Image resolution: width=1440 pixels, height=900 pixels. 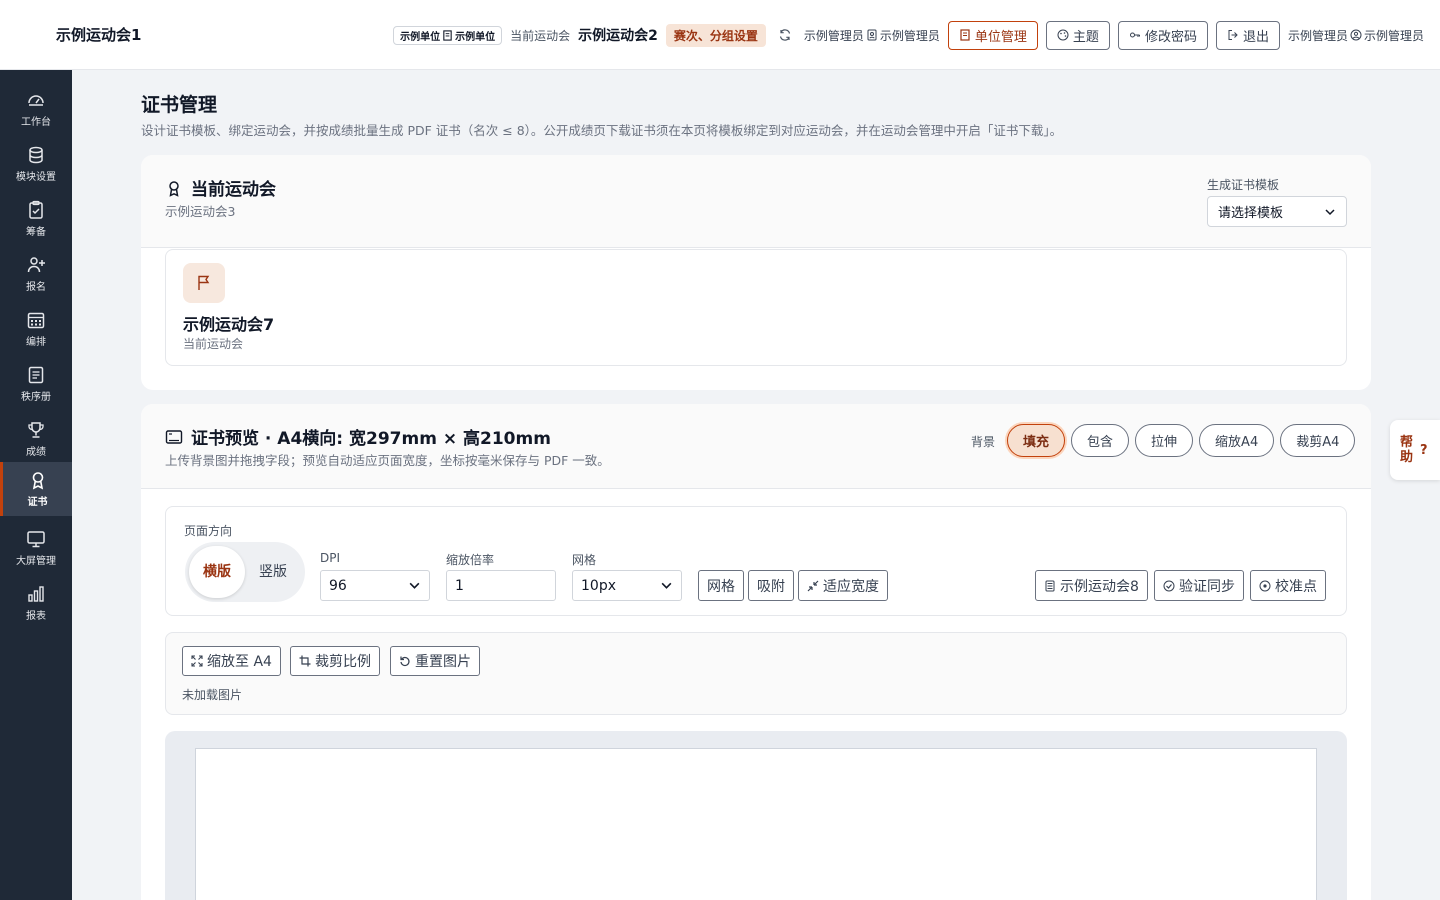 I want to click on logout-label: 退出, so click(x=1255, y=37).